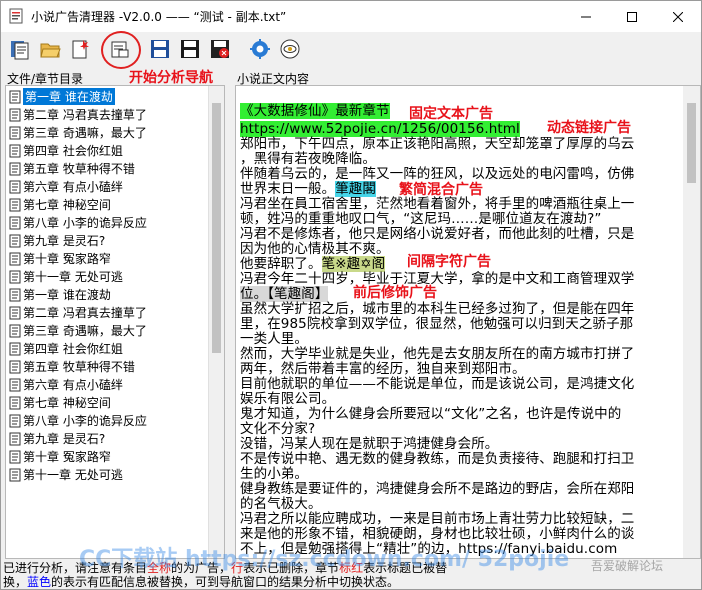 The image size is (702, 590). I want to click on text-line: 虽然大学扩招之后，城市里的本科生已经多过狗了，但是能在四年, so click(437, 309).